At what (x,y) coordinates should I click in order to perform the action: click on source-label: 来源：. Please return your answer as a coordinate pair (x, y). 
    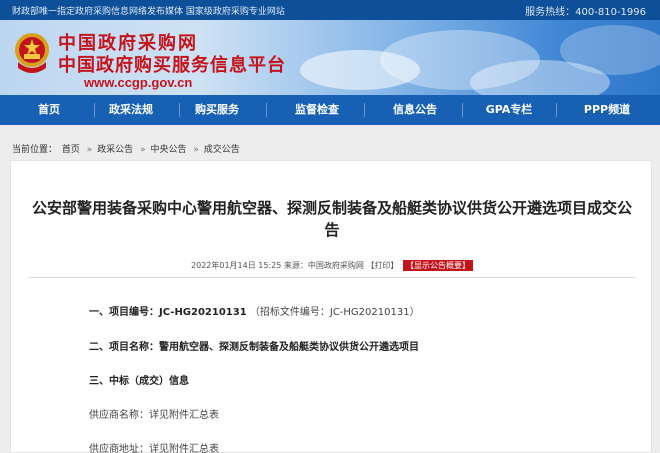
    Looking at the image, I should click on (295, 265).